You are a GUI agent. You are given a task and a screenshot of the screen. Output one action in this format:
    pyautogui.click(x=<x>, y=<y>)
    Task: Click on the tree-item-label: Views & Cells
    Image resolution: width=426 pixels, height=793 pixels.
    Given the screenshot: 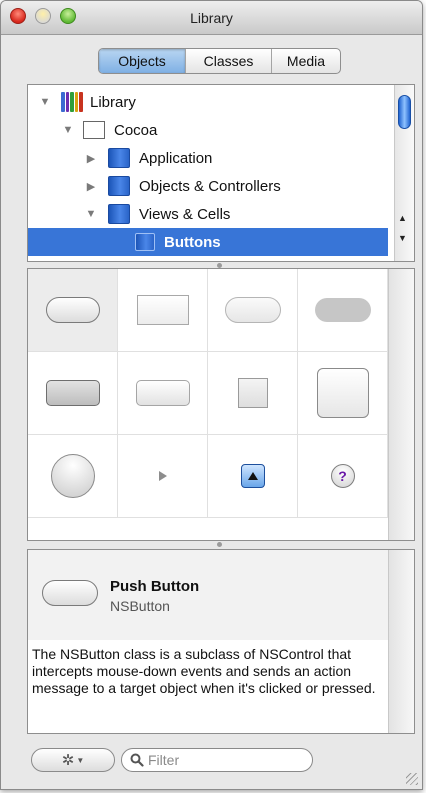 What is the action you would take?
    pyautogui.click(x=185, y=214)
    